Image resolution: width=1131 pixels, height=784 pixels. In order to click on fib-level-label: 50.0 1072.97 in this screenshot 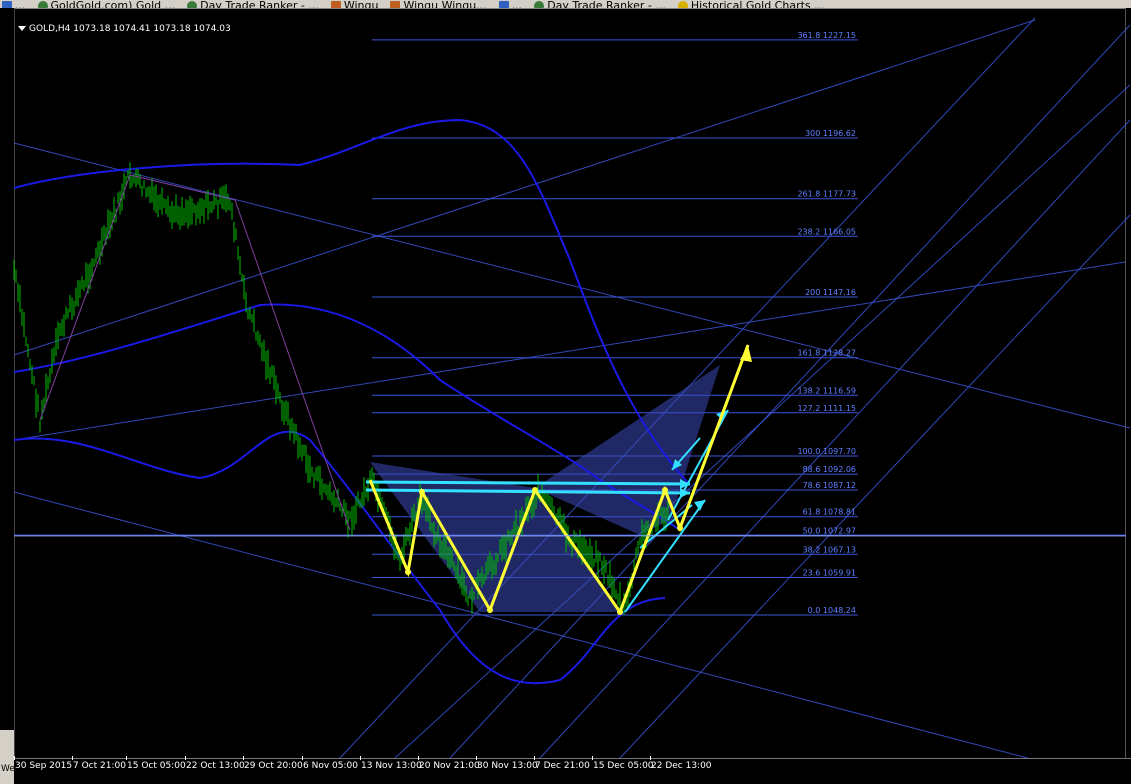, I will do `click(829, 531)`.